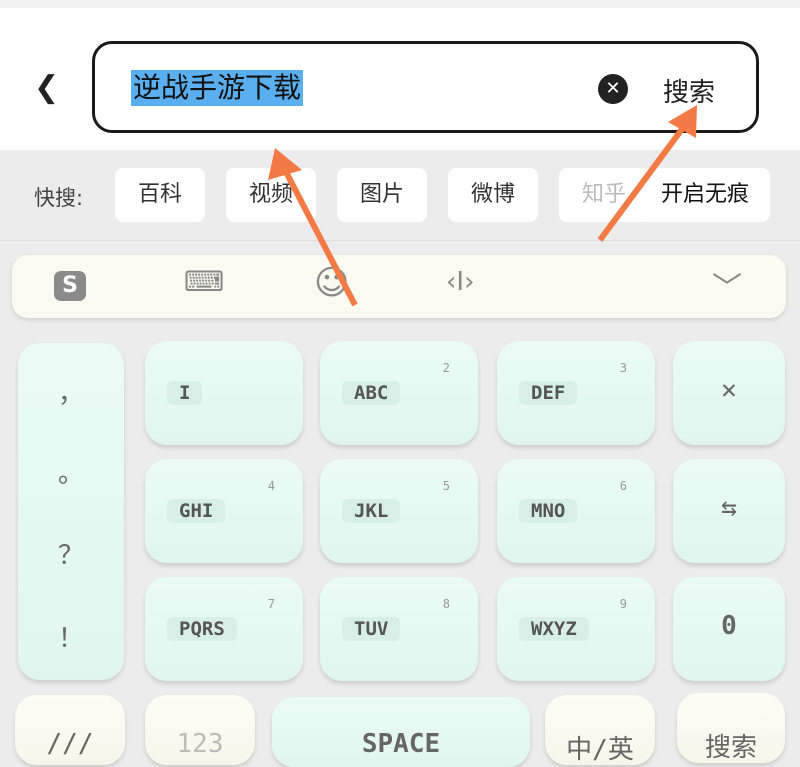 The image size is (800, 767). I want to click on key-wxyz: WXYZ 9, so click(576, 629).